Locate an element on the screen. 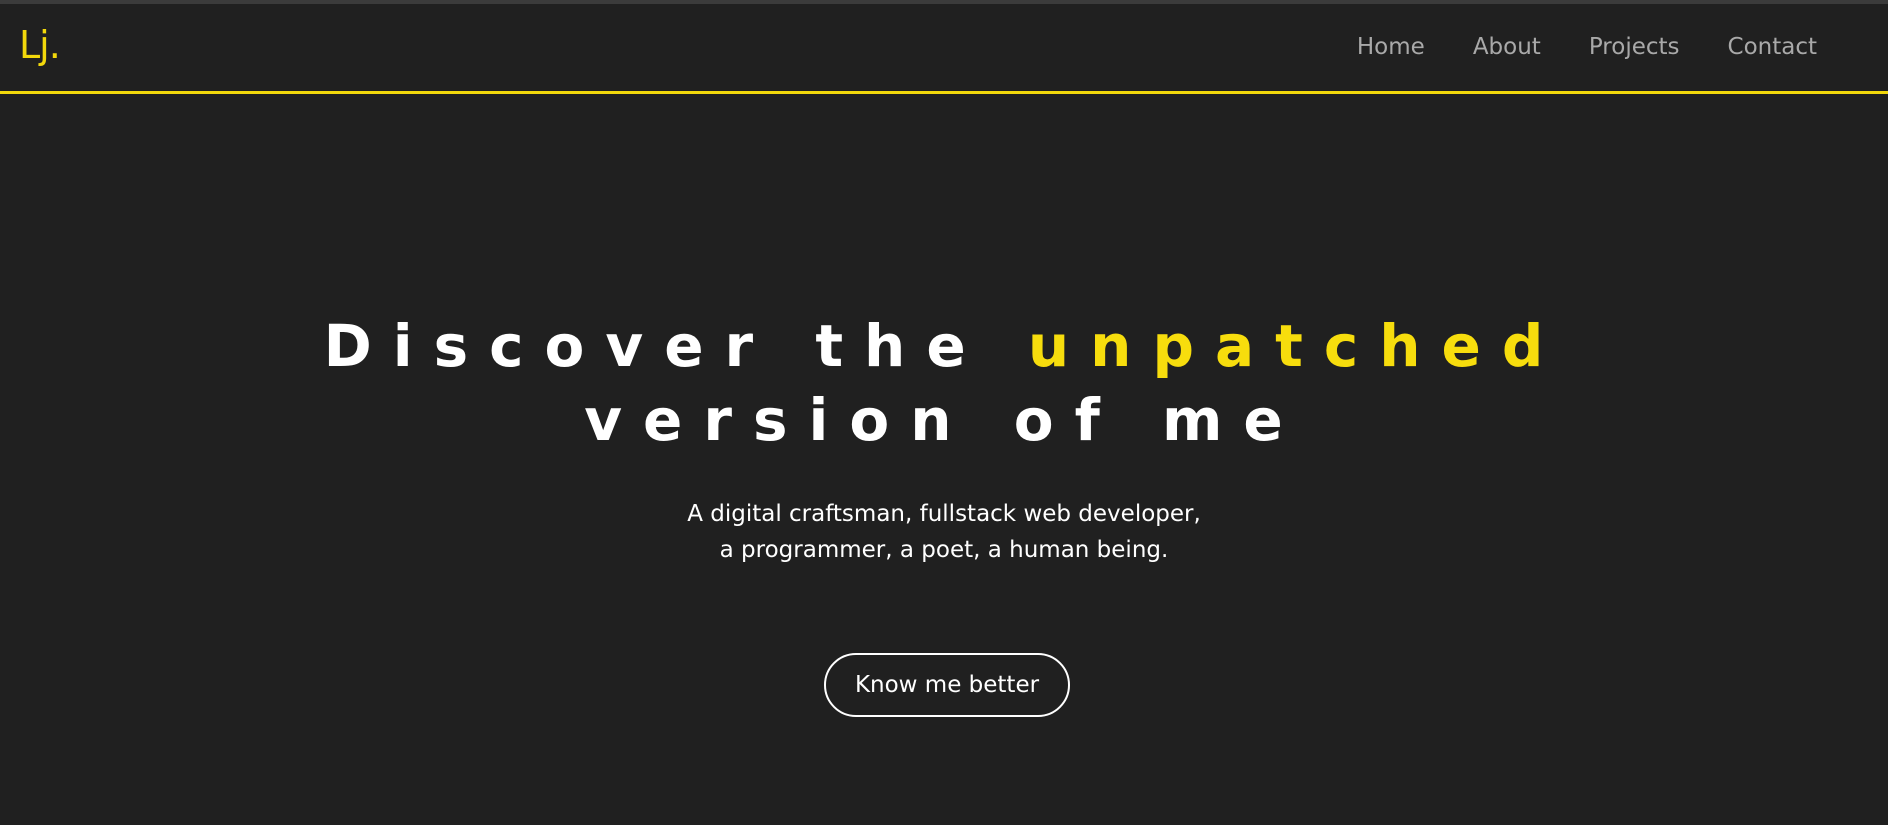 The width and height of the screenshot is (1888, 825). site-logo: Lj. is located at coordinates (40, 45).